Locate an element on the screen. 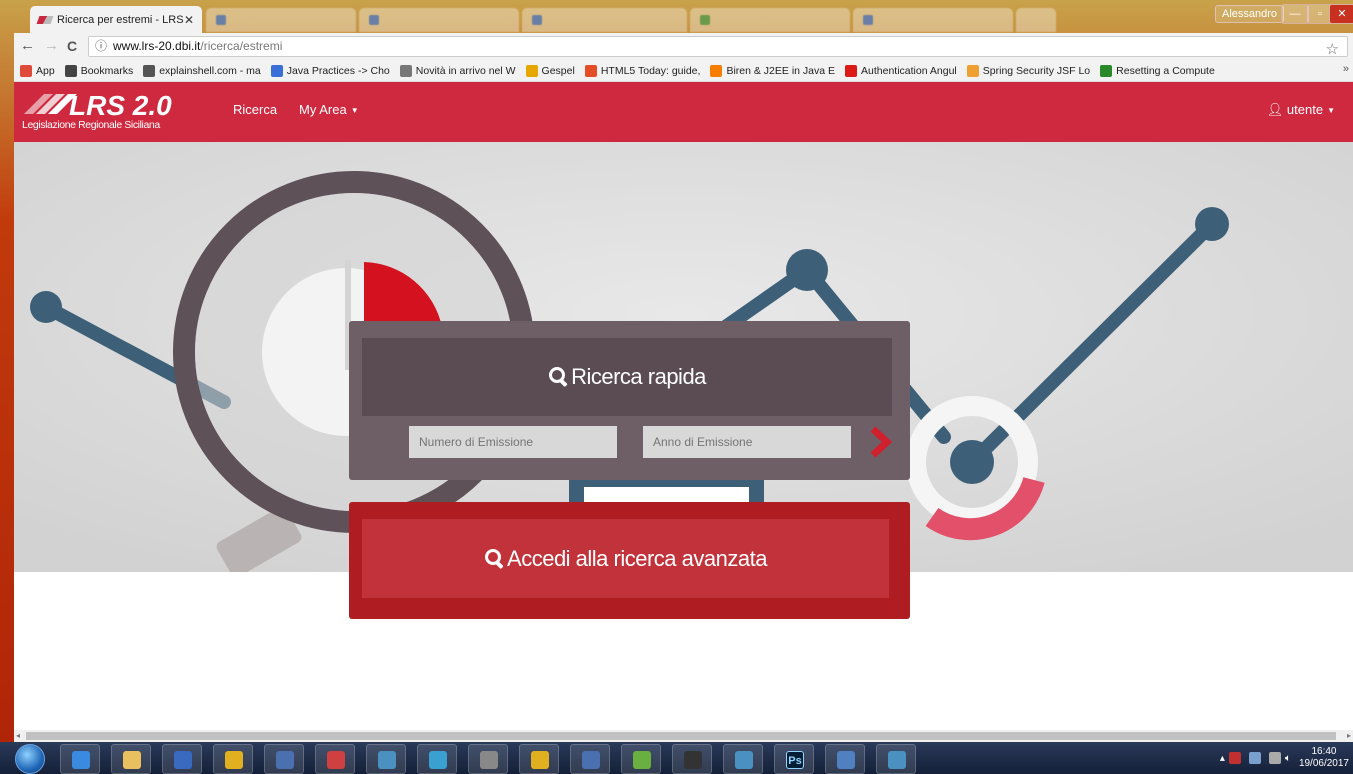 This screenshot has height=774, width=1353. bookmark-item: HTML5 Today: guide, is located at coordinates (642, 70).